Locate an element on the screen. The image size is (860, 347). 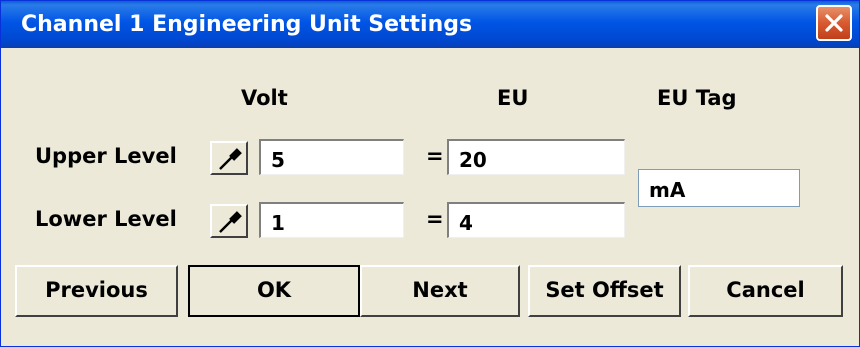
upper-level-picker-button is located at coordinates (229, 158).